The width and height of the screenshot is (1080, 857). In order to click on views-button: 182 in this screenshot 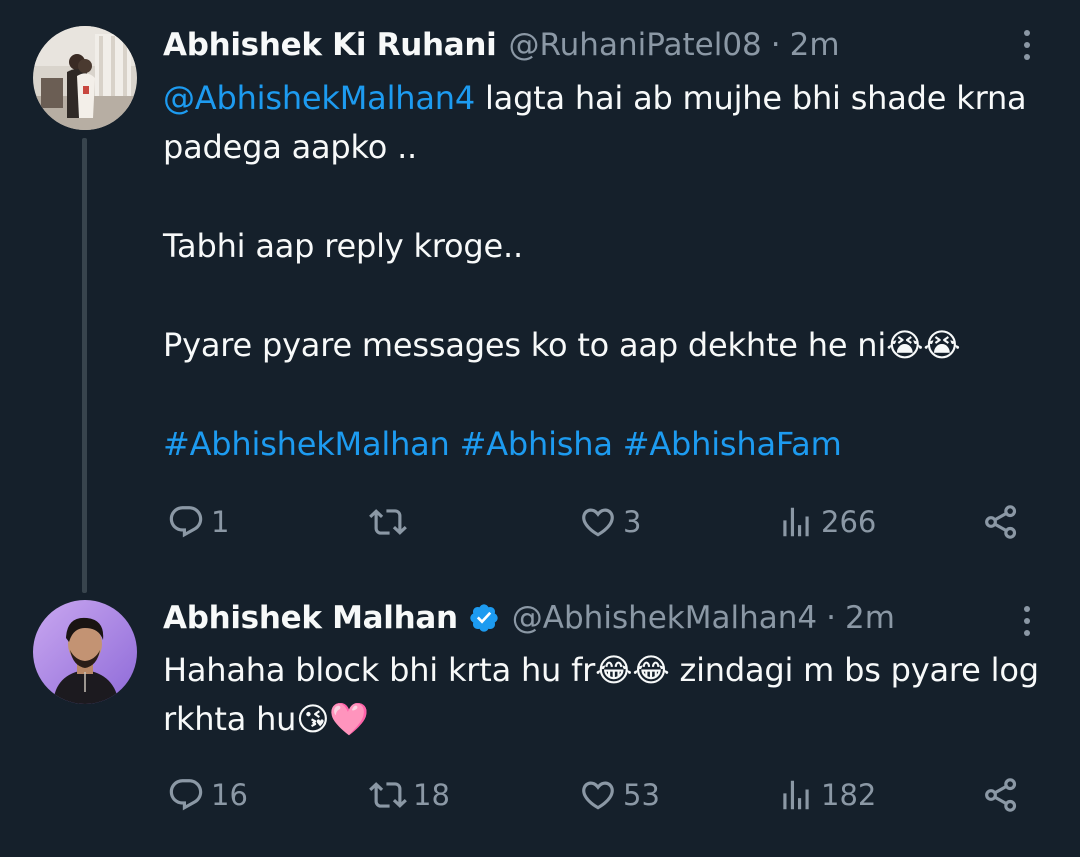, I will do `click(826, 795)`.